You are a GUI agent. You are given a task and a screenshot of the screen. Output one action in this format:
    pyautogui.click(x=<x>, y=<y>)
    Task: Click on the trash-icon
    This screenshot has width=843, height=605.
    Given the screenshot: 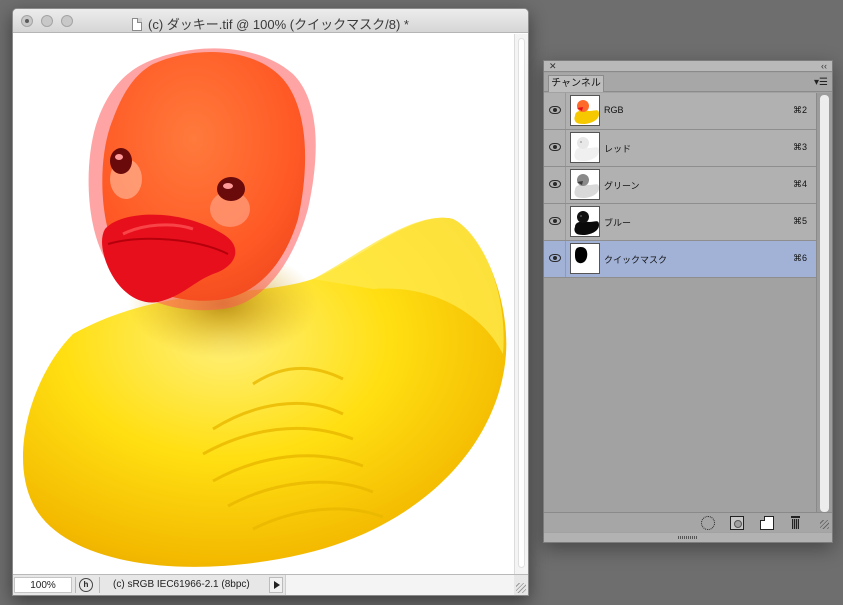 What is the action you would take?
    pyautogui.click(x=796, y=523)
    